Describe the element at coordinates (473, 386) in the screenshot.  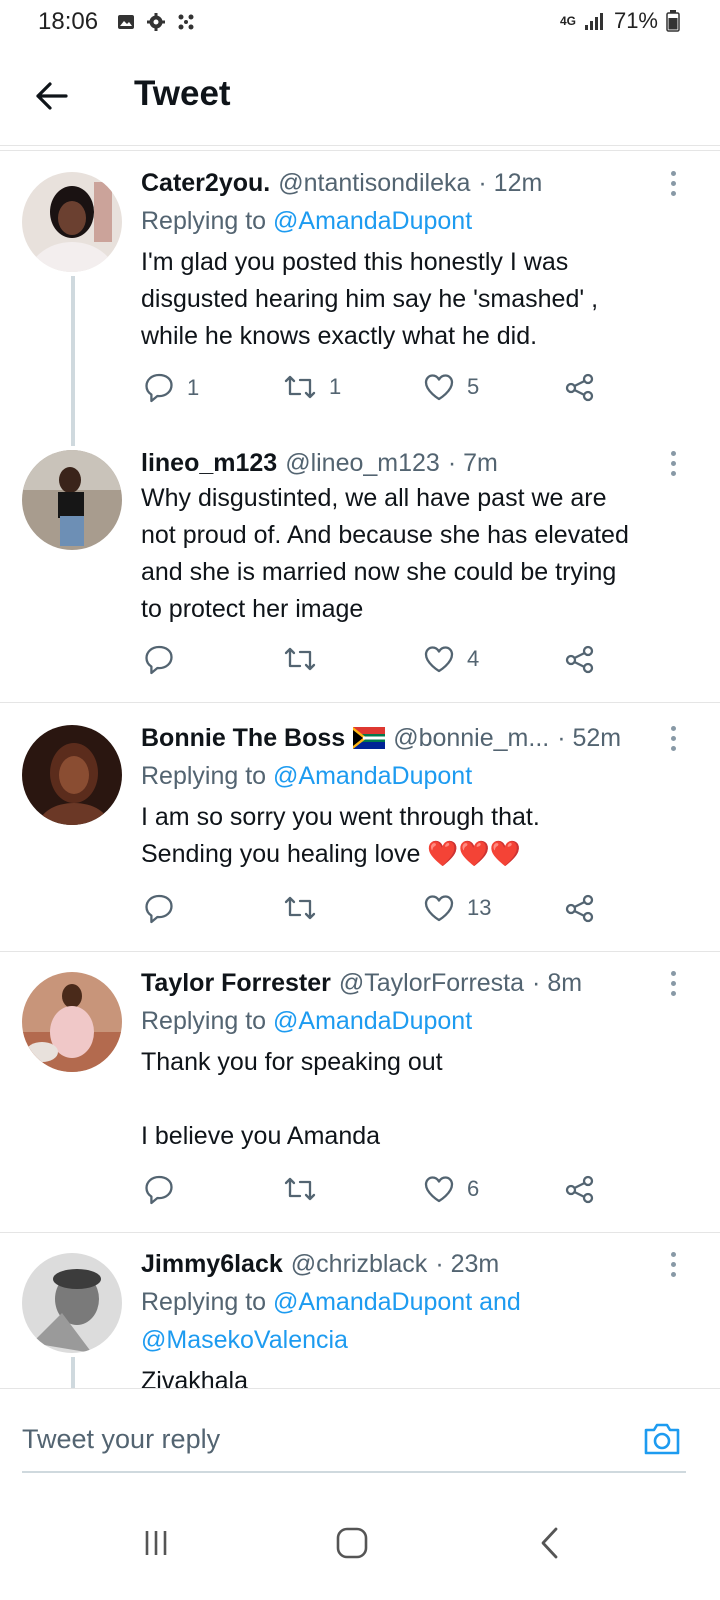
I see `like-count: 5` at that location.